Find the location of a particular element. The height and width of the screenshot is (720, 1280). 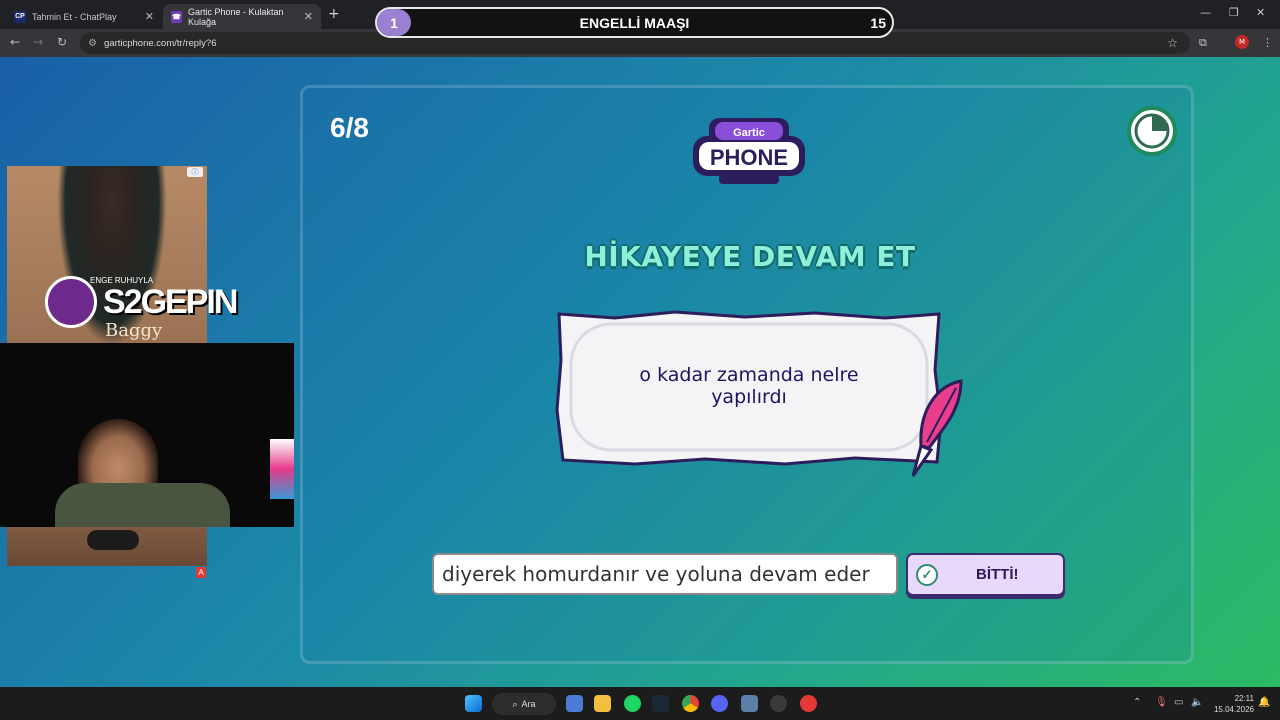

minimize-icon: — is located at coordinates (1205, 12).